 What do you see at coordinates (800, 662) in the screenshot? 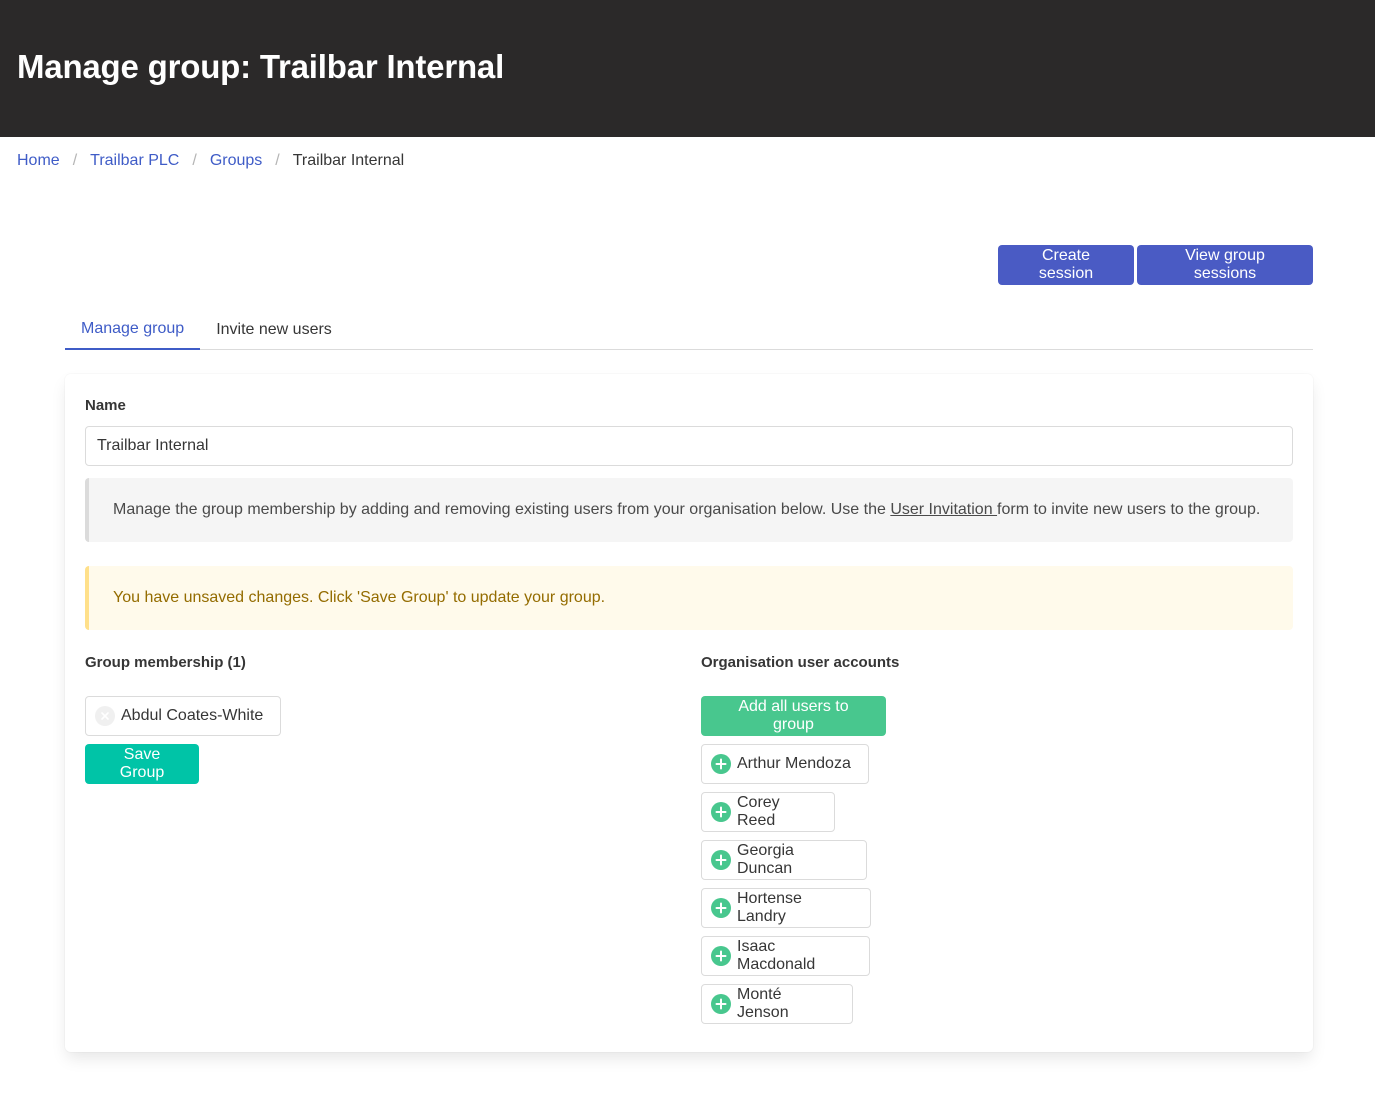
I see `organisation-accounts-heading: Organisation user accounts` at bounding box center [800, 662].